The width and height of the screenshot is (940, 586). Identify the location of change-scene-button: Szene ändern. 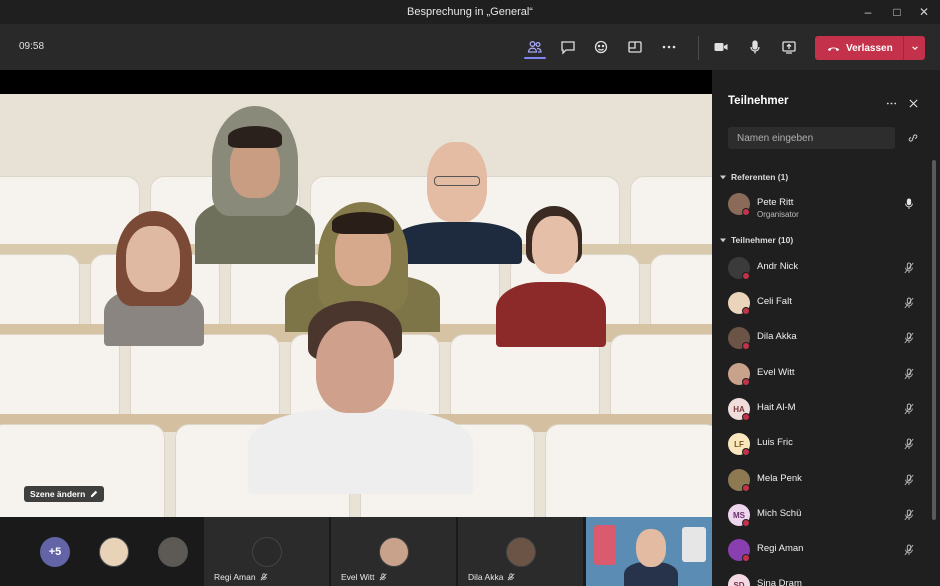
(64, 494).